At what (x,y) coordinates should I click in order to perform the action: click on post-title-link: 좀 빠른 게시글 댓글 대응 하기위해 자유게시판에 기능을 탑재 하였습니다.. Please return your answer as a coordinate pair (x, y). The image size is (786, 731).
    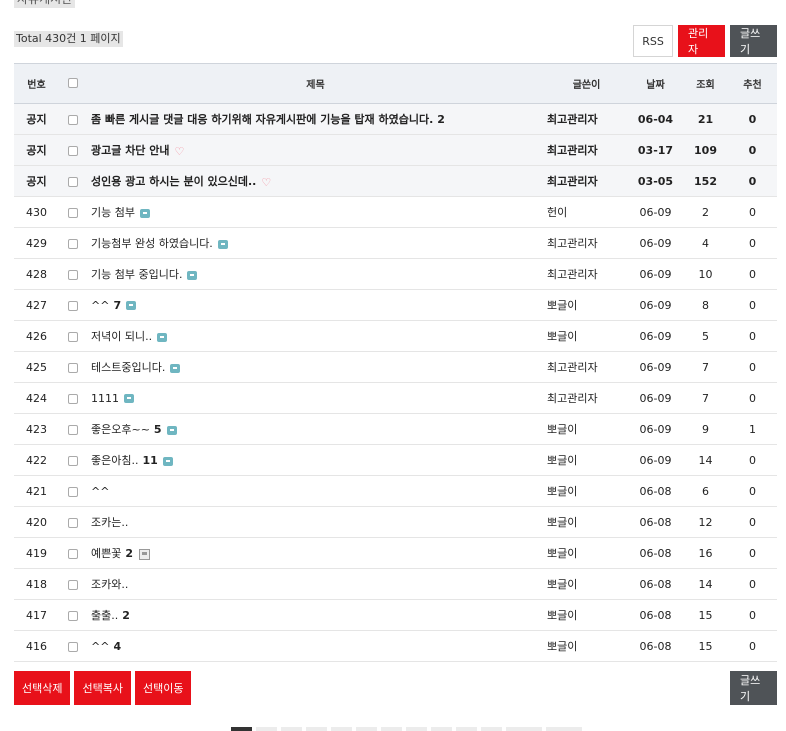
    Looking at the image, I should click on (262, 119).